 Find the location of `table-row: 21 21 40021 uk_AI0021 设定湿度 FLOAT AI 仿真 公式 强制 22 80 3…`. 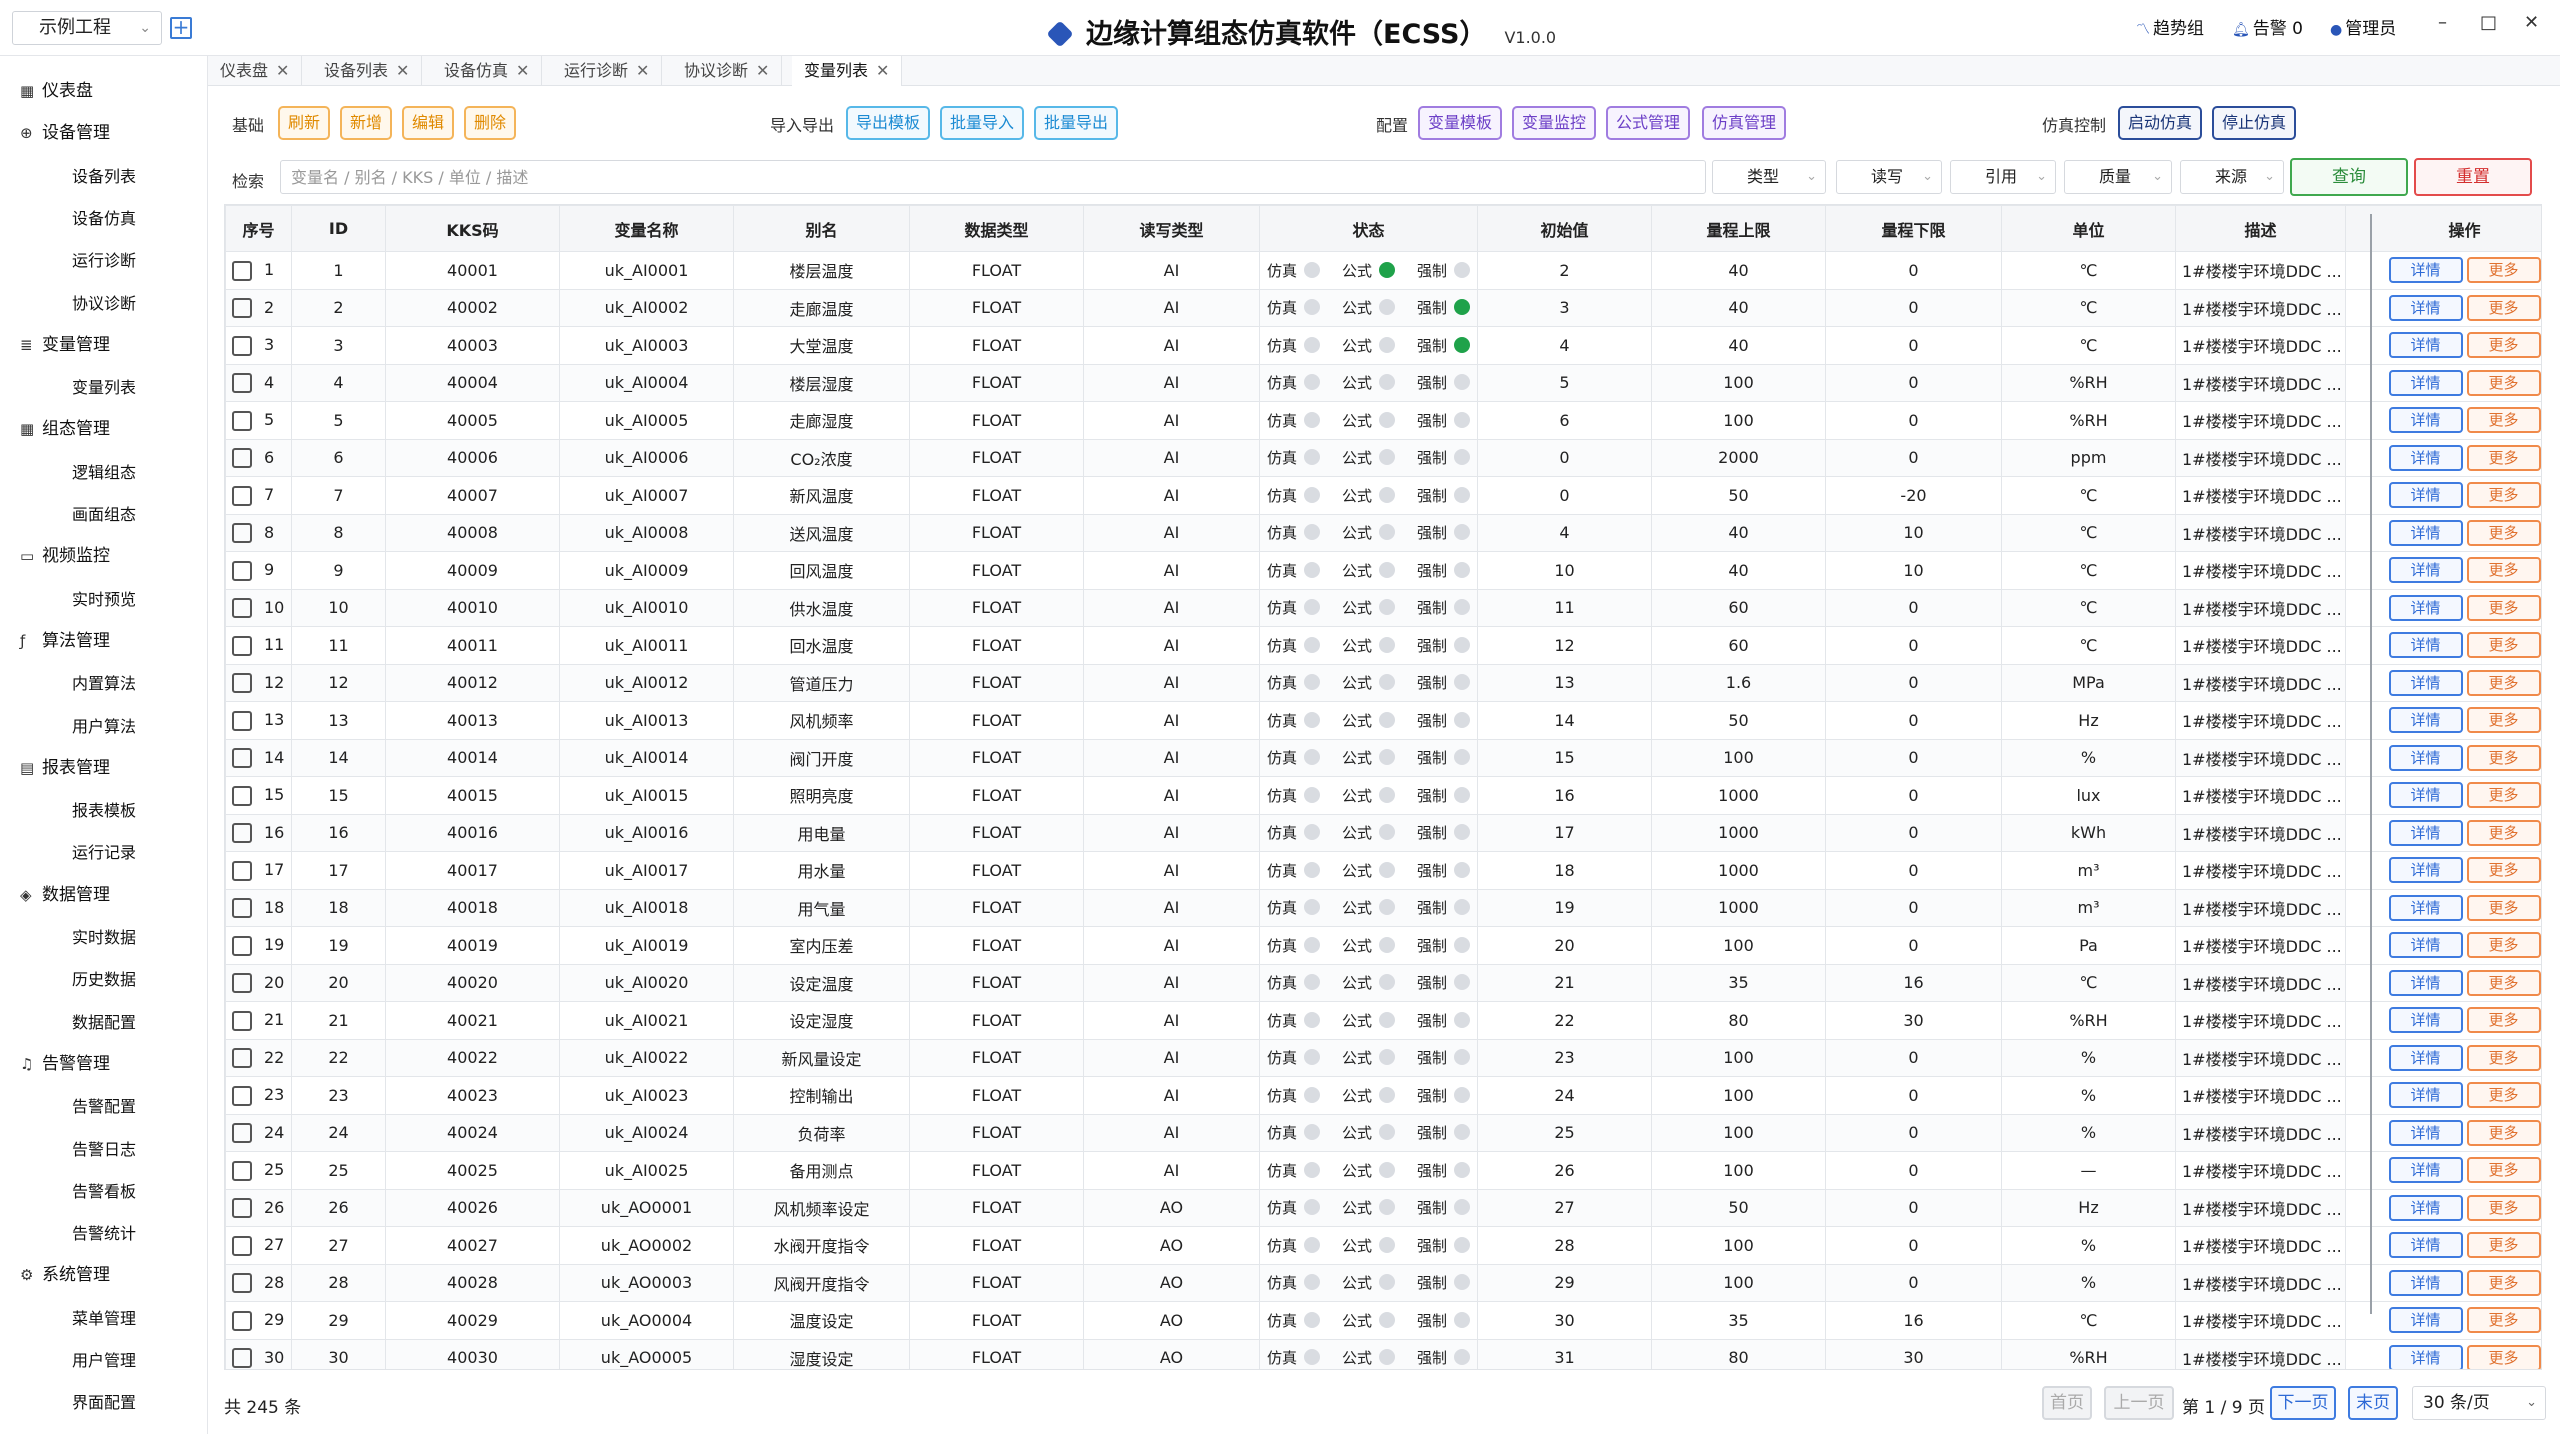

table-row: 21 21 40021 uk_AI0021 设定湿度 FLOAT AI 仿真 公式 强制 22 80 3… is located at coordinates (1383, 1020).